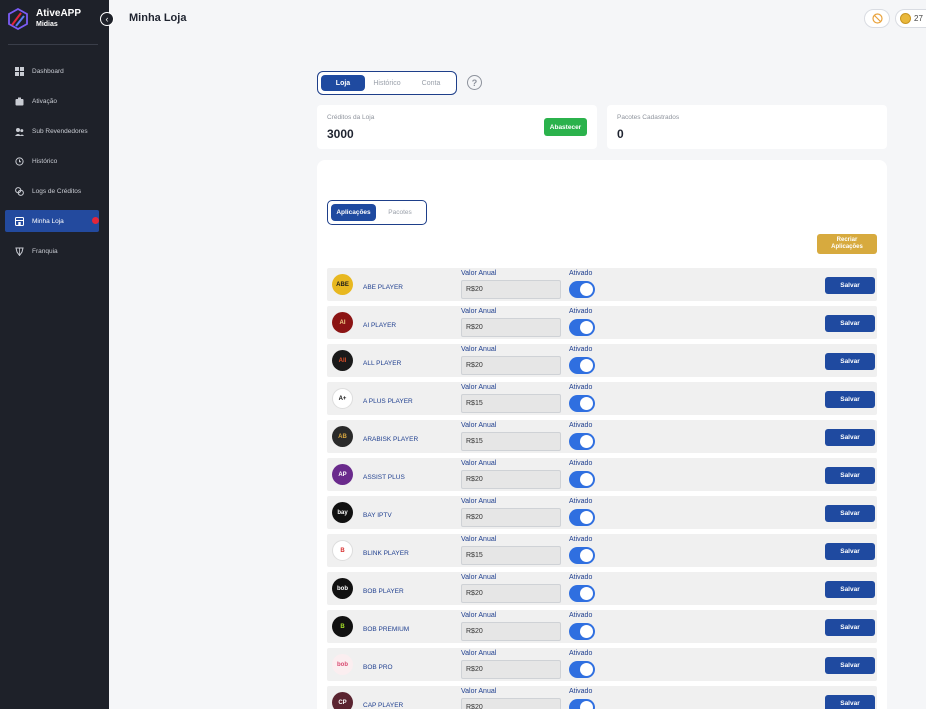 The width and height of the screenshot is (926, 709). I want to click on sidebar-item-label: Histórico, so click(45, 161).